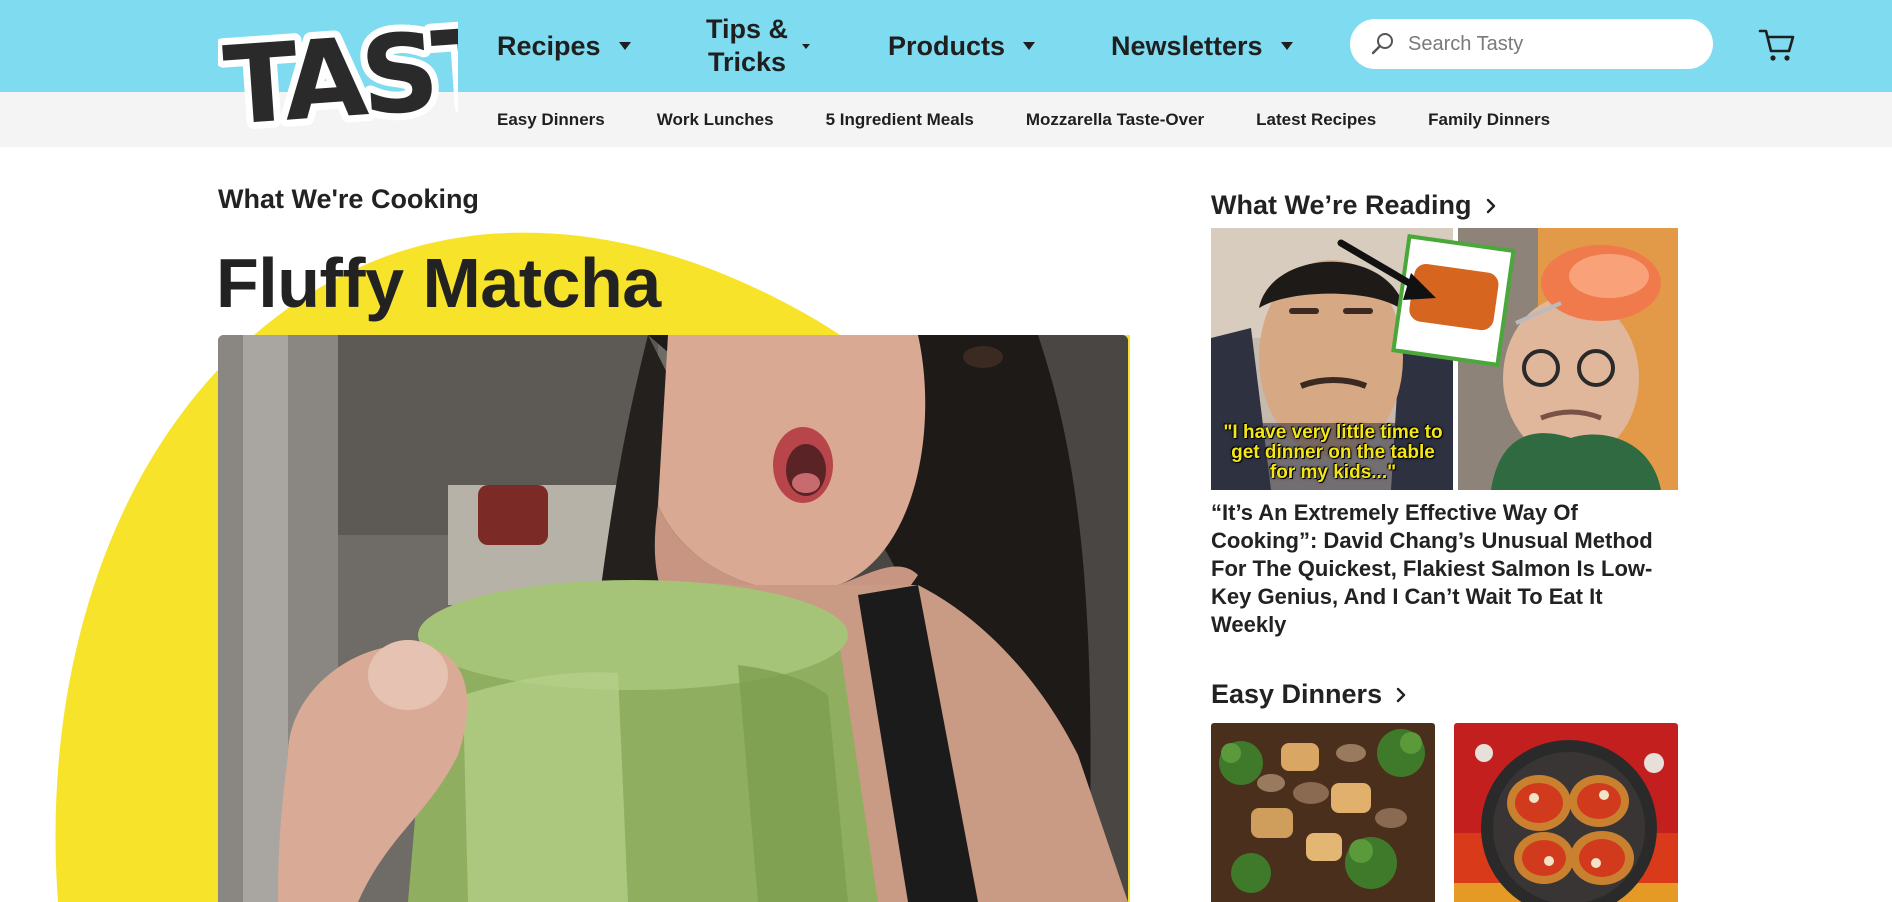 The image size is (1892, 902). Describe the element at coordinates (348, 199) in the screenshot. I see `section-label: What We're Cooking` at that location.